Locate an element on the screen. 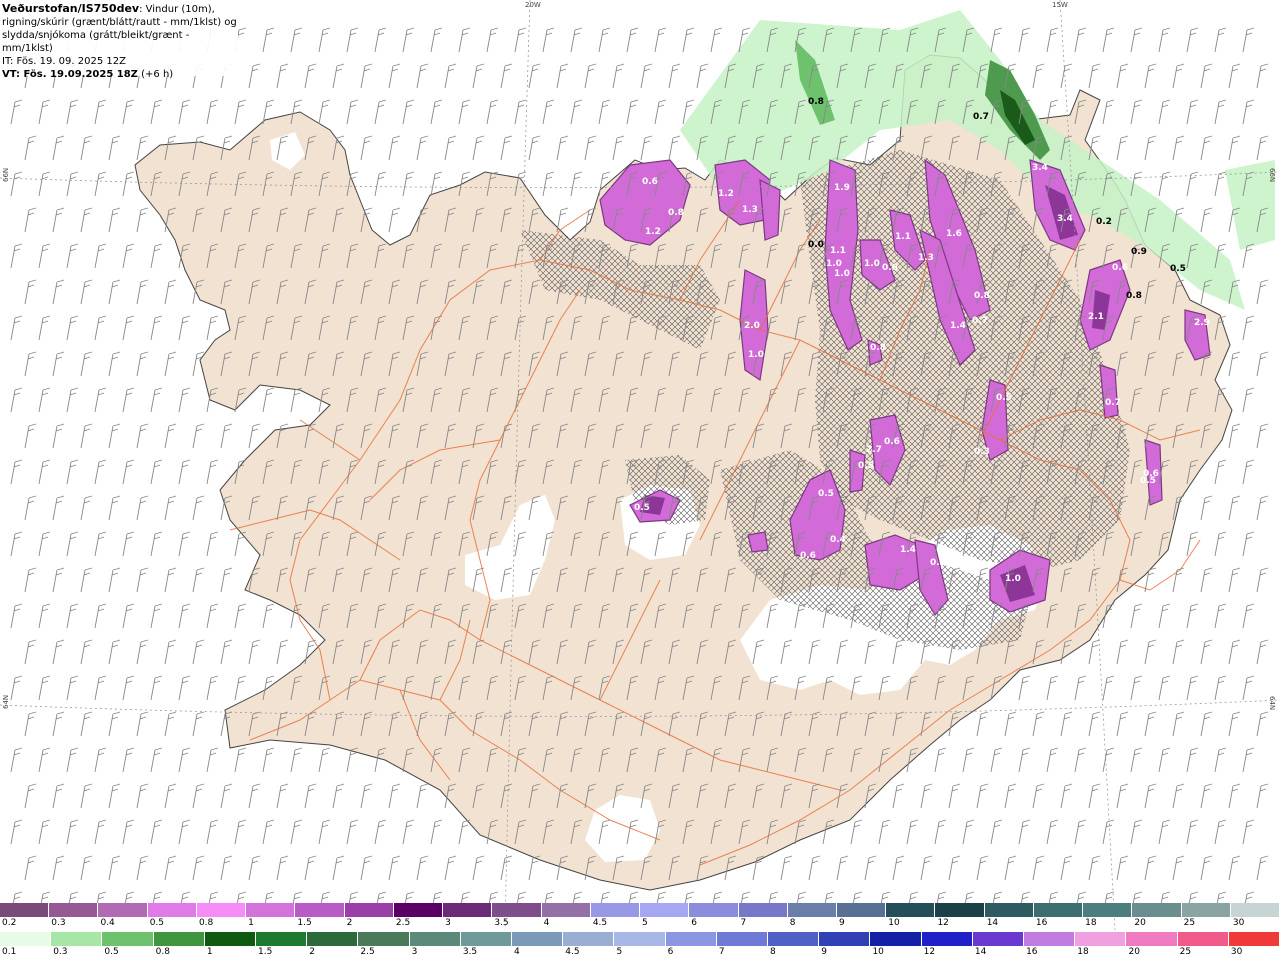 Image resolution: width=1280 pixels, height=960 pixels. lat-label-right-66n: 66N is located at coordinates (1272, 175).